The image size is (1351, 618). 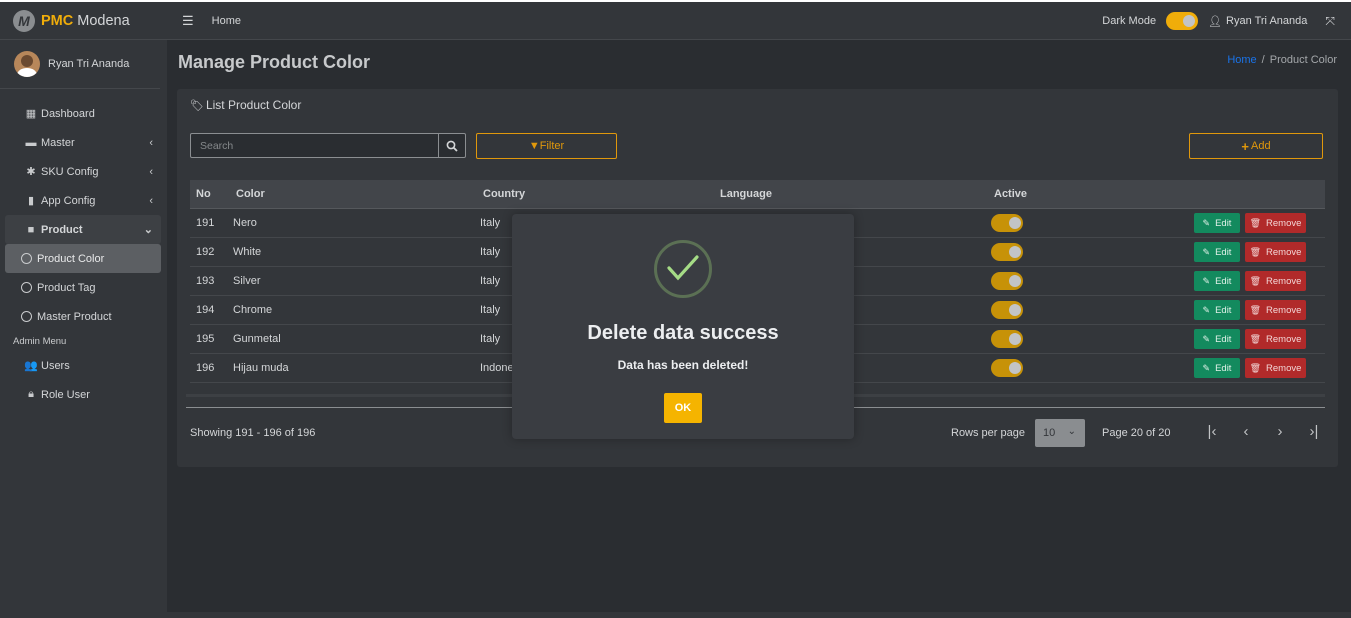 I want to click on footer-strip, so click(x=759, y=615).